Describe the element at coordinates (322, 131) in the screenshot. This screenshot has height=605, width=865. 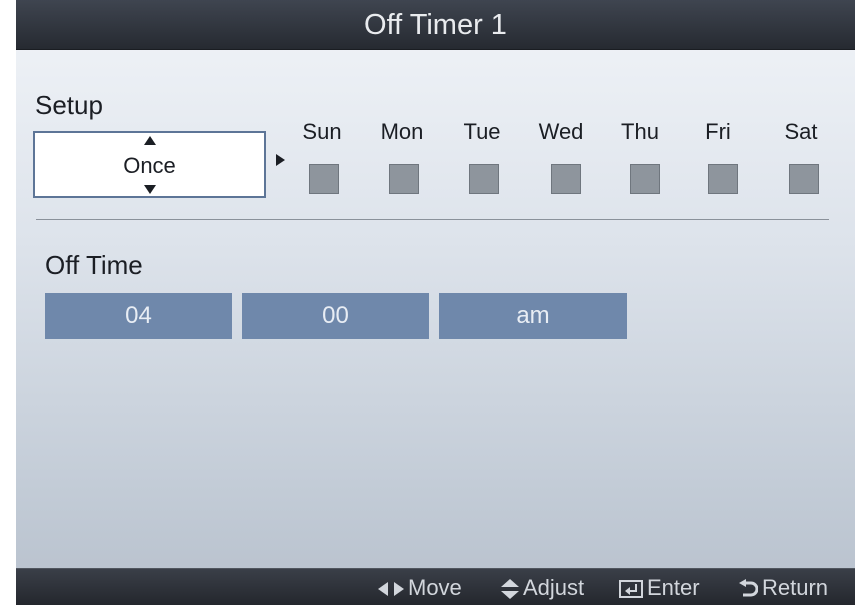
I see `day-label-sun: Sun` at that location.